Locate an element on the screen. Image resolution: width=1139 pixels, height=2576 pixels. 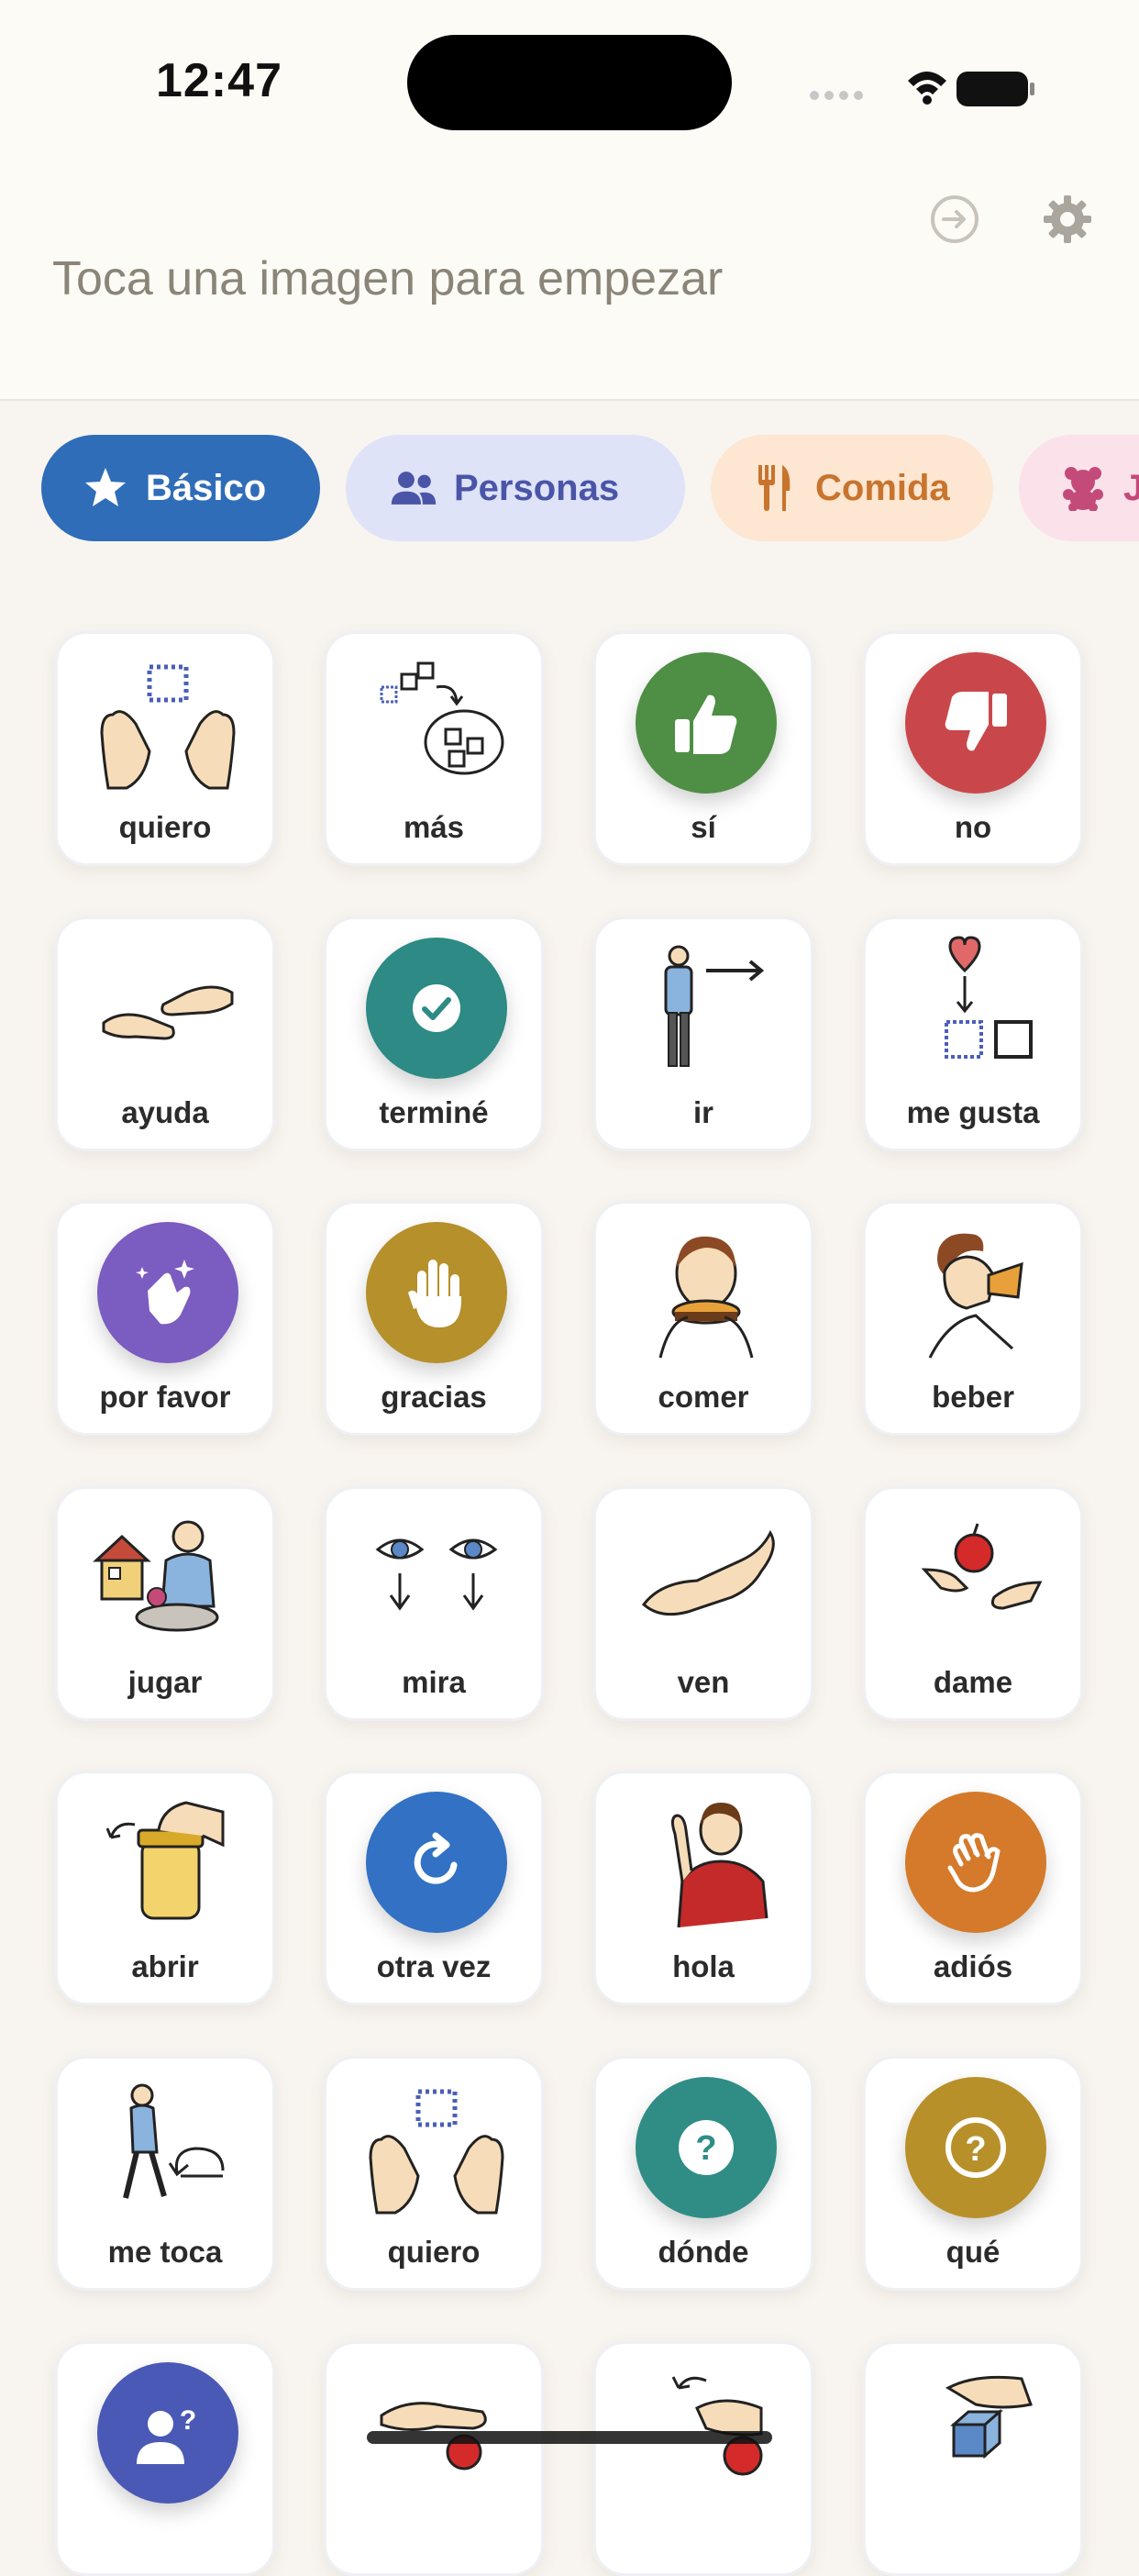
home-indicator is located at coordinates (569, 2437).